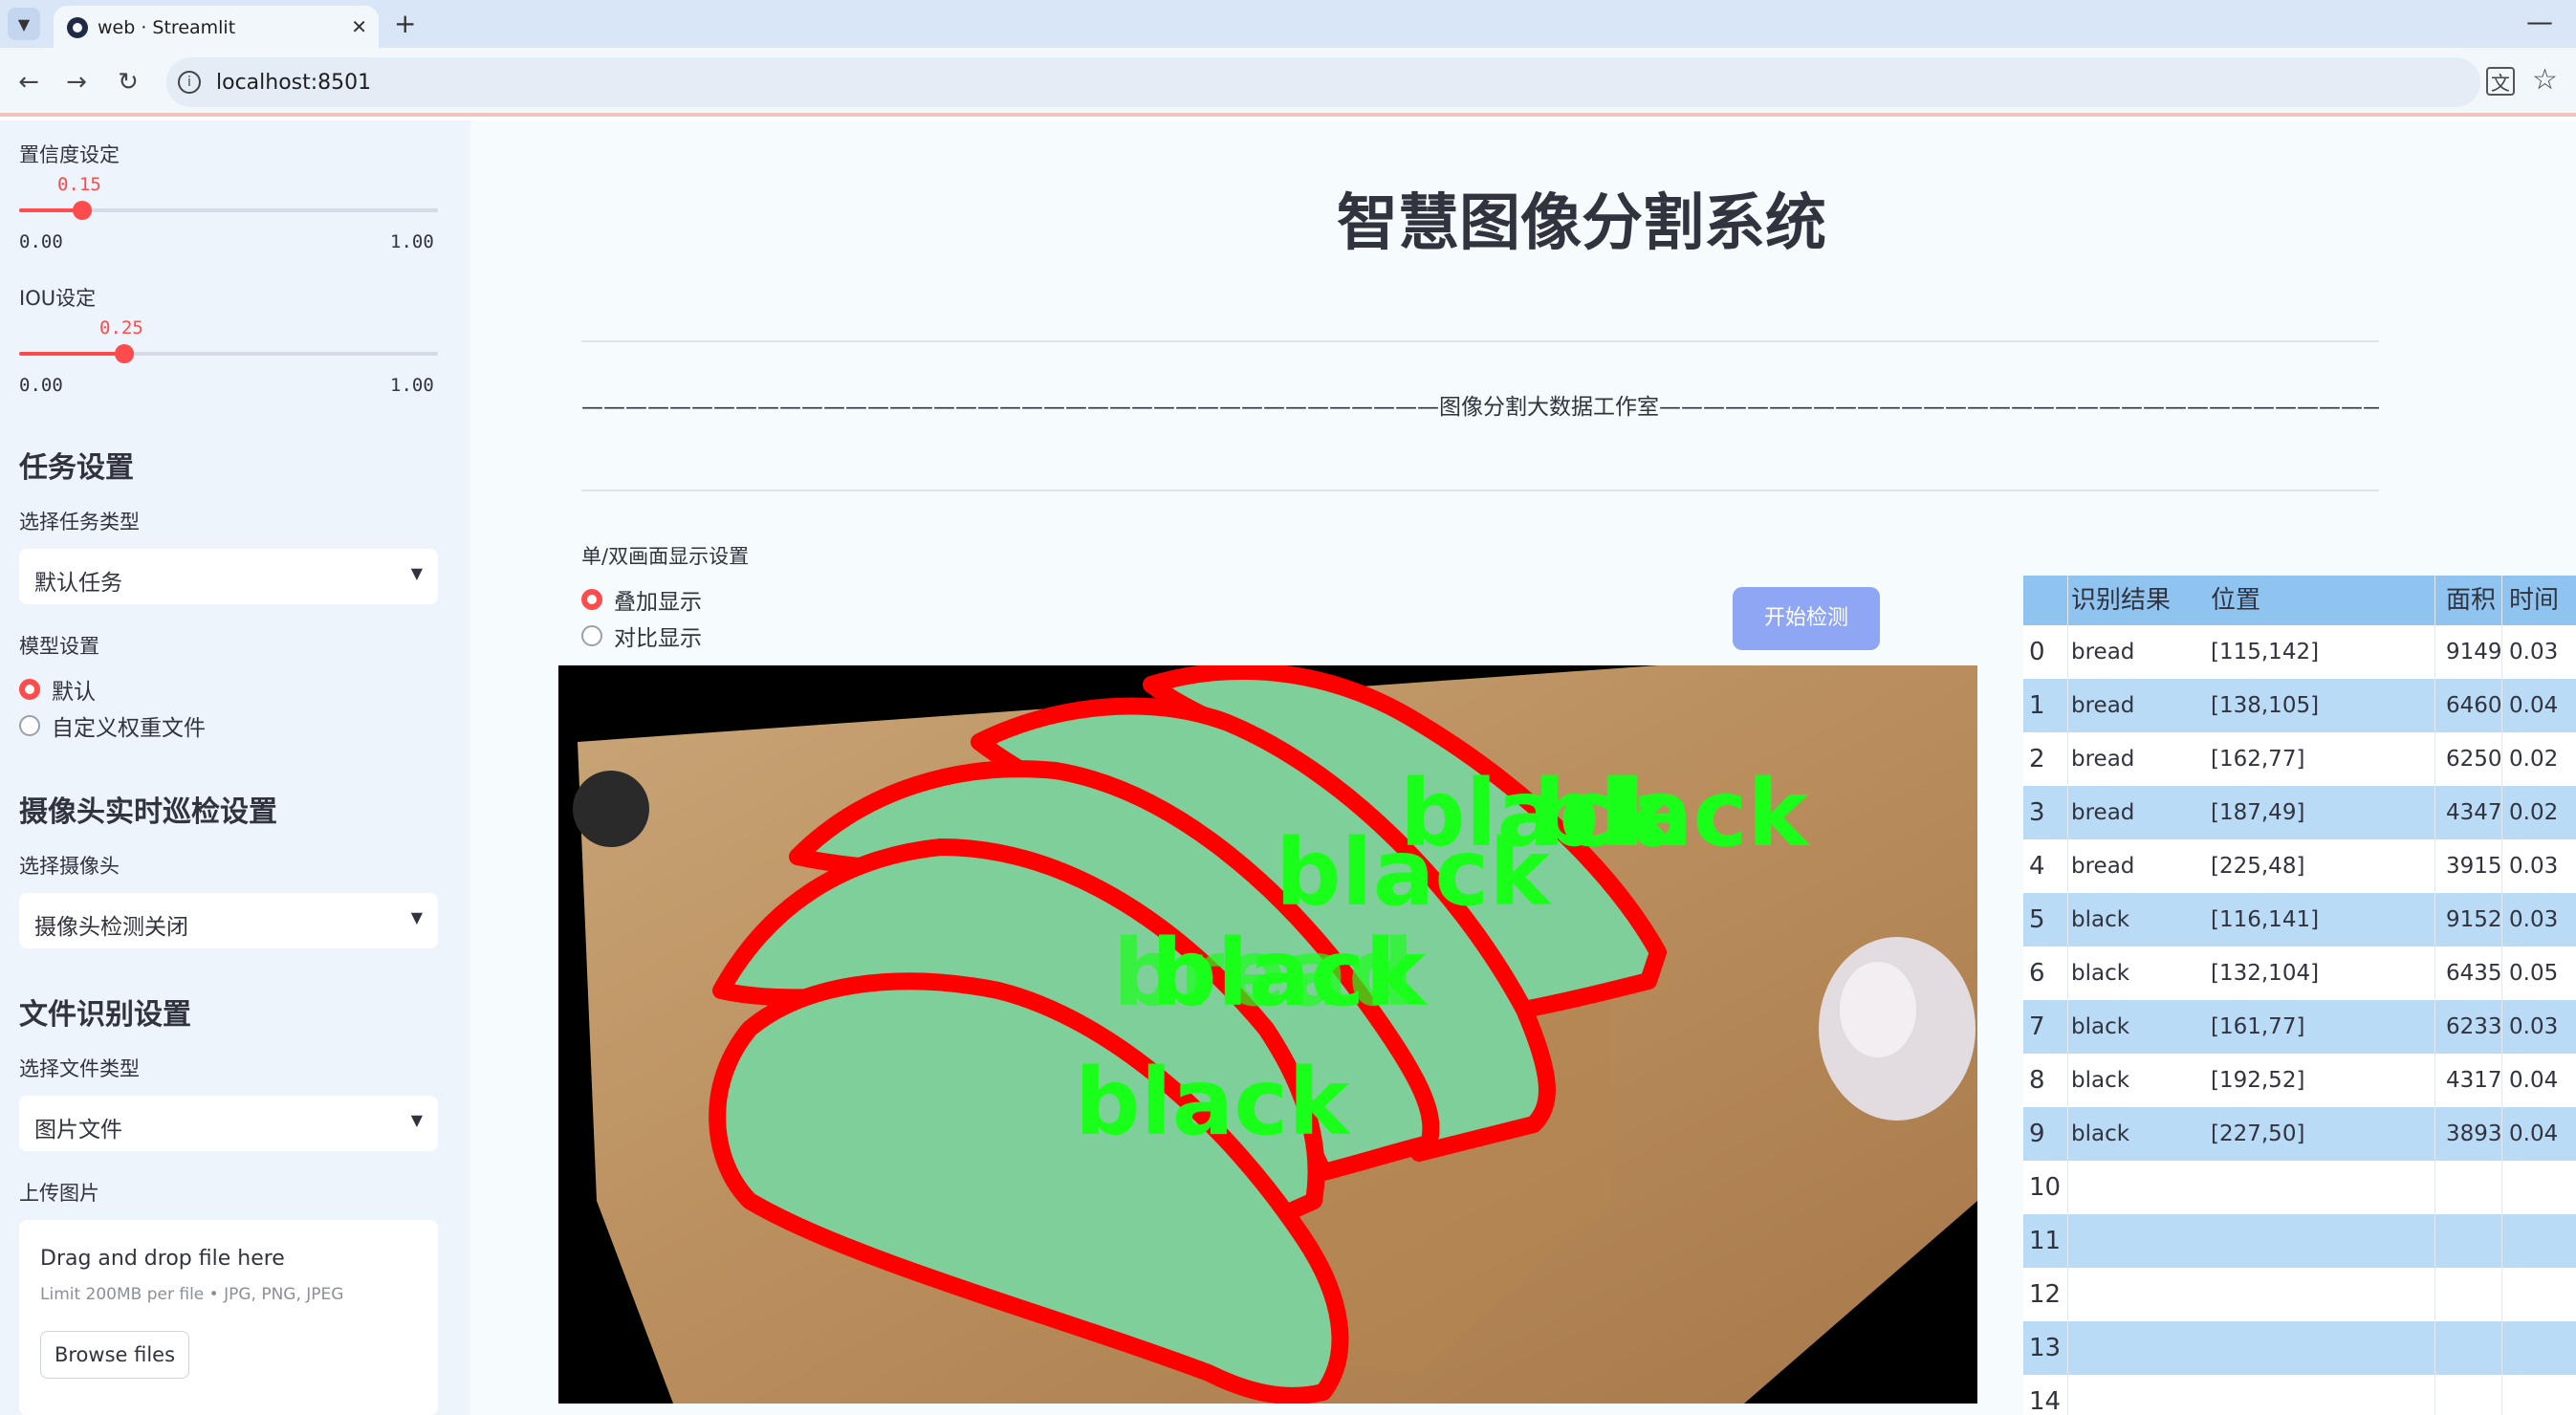 Image resolution: width=2576 pixels, height=1415 pixels. What do you see at coordinates (1323, 82) in the screenshot?
I see `url-field: i localhost:8501` at bounding box center [1323, 82].